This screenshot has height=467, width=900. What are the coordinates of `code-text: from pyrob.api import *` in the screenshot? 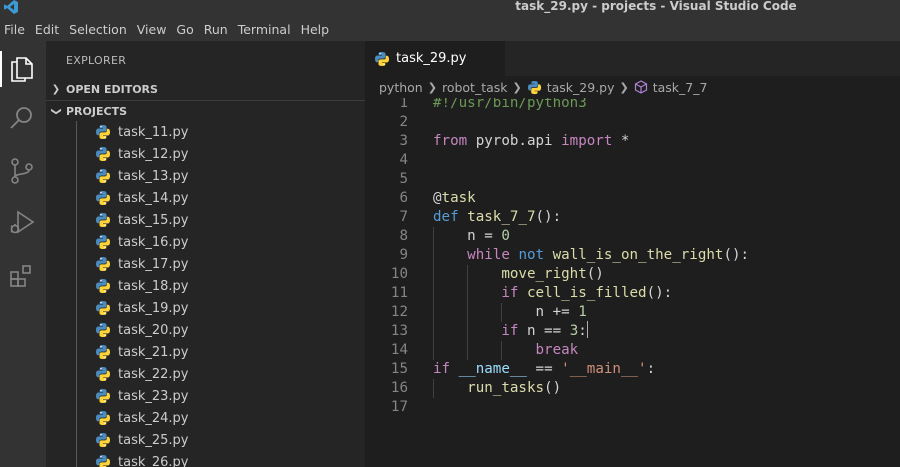 It's located at (531, 141).